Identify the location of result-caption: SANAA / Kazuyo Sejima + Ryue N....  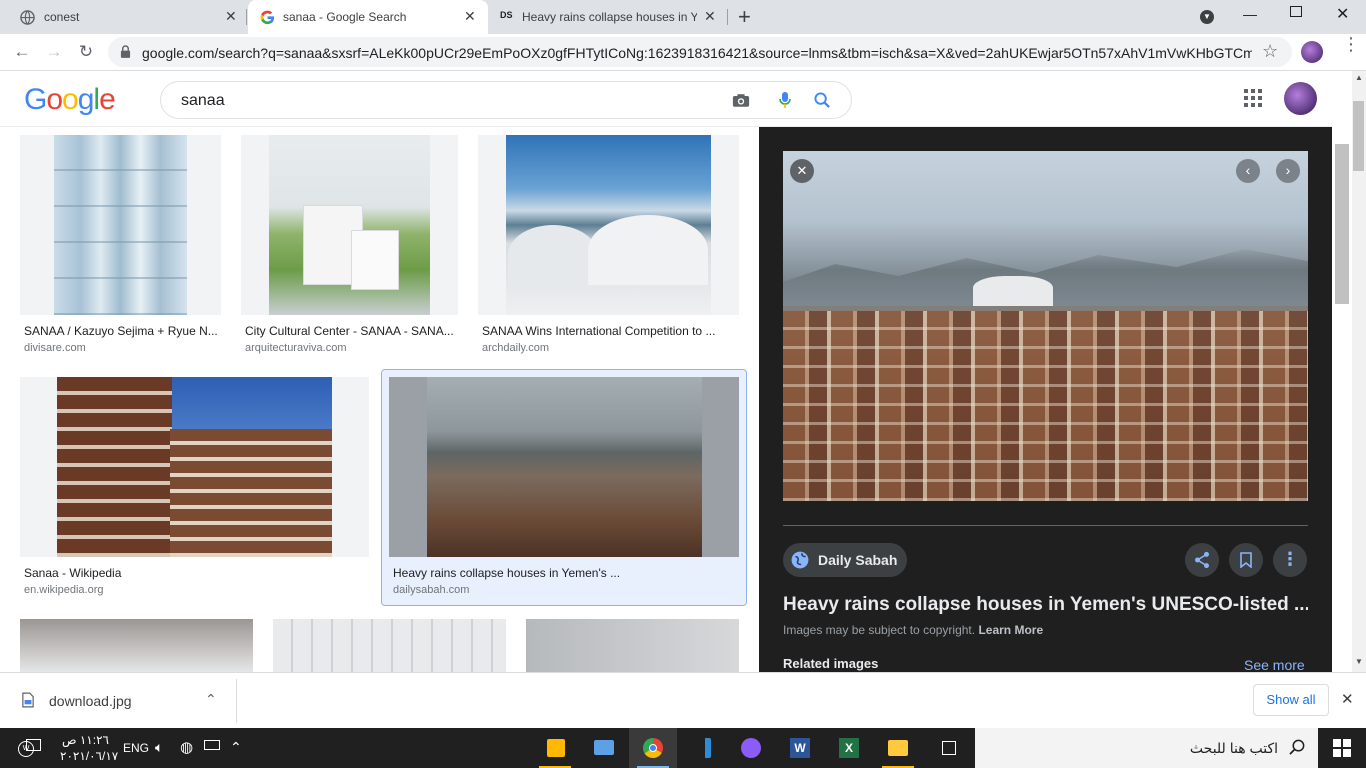
(121, 331).